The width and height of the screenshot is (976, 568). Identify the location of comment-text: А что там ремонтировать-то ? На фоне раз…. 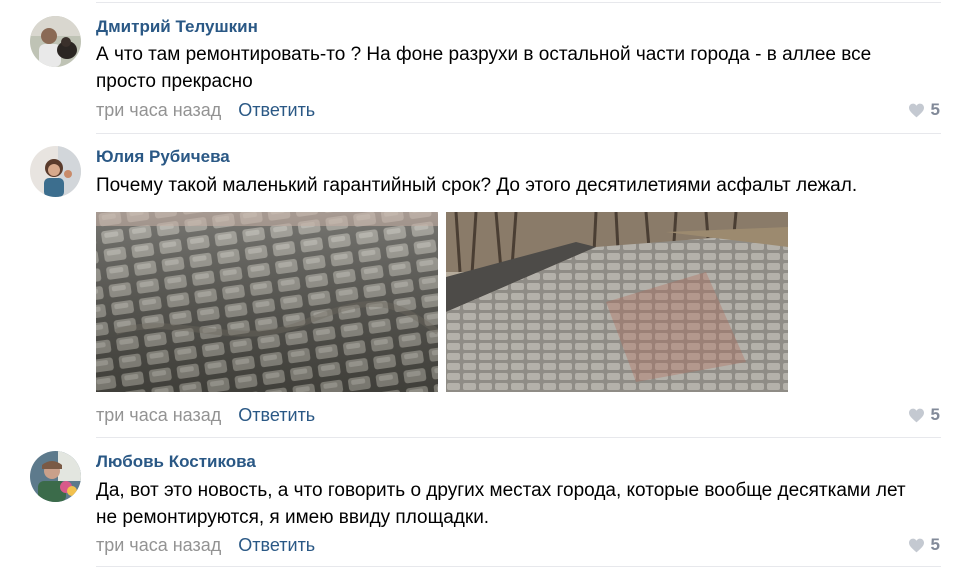
(521, 68).